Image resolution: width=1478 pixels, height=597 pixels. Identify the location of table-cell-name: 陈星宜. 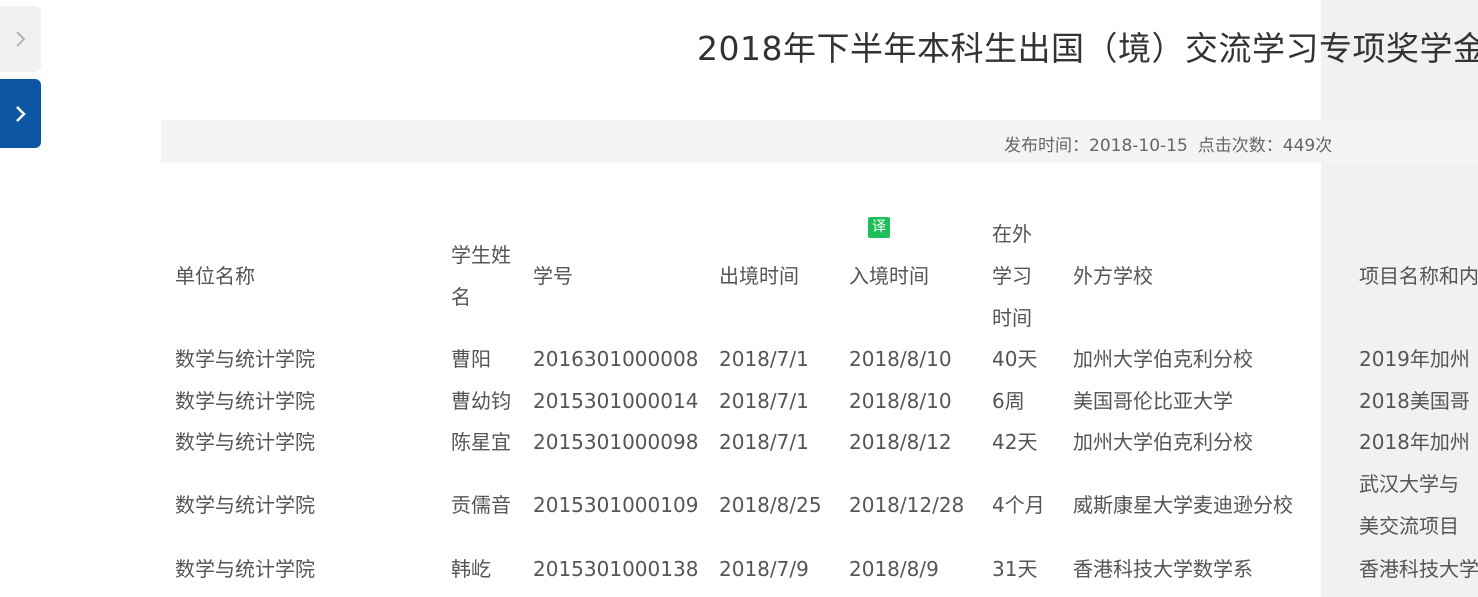
(481, 442).